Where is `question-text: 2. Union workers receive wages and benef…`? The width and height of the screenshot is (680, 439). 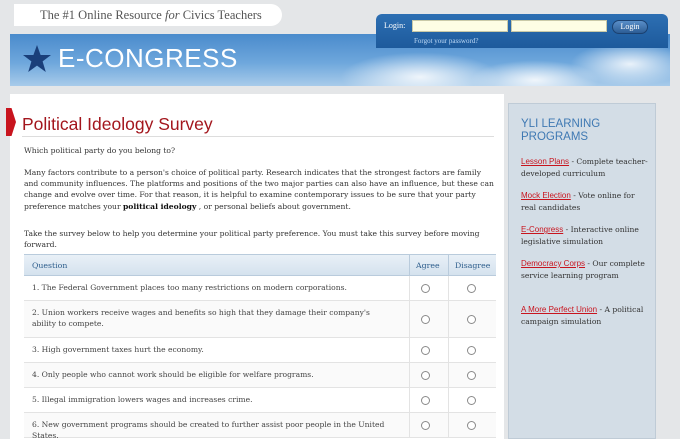 question-text: 2. Union workers receive wages and benef… is located at coordinates (201, 318).